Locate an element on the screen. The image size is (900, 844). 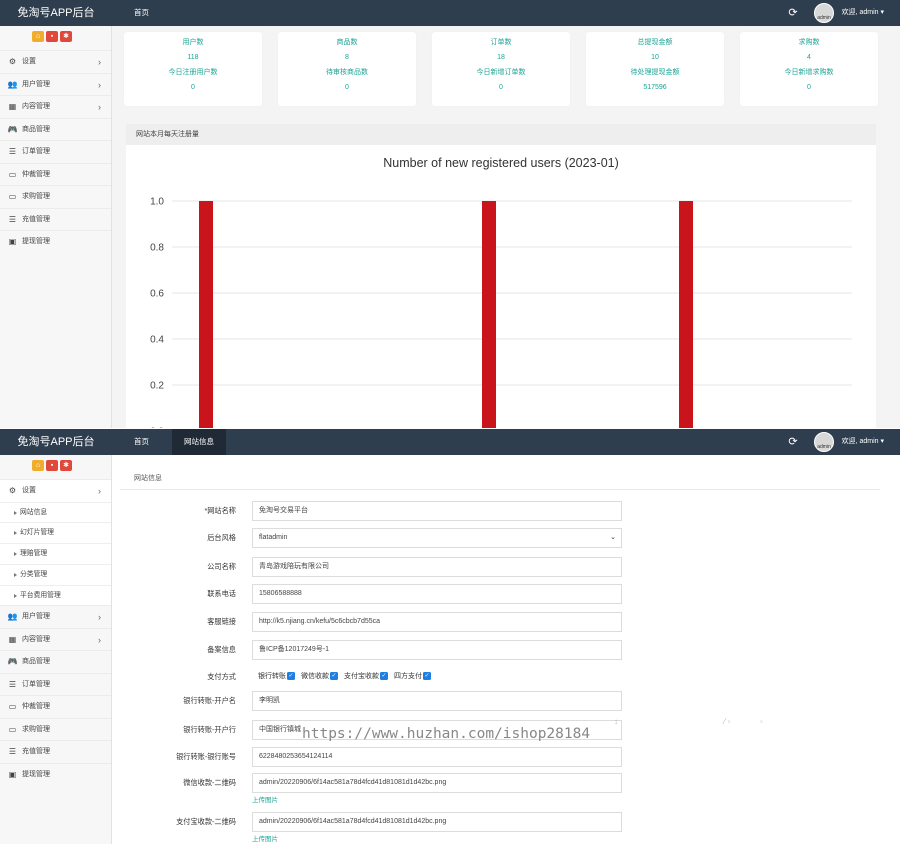
sidebar-item-label: 求购管理 is located at coordinates (36, 729).